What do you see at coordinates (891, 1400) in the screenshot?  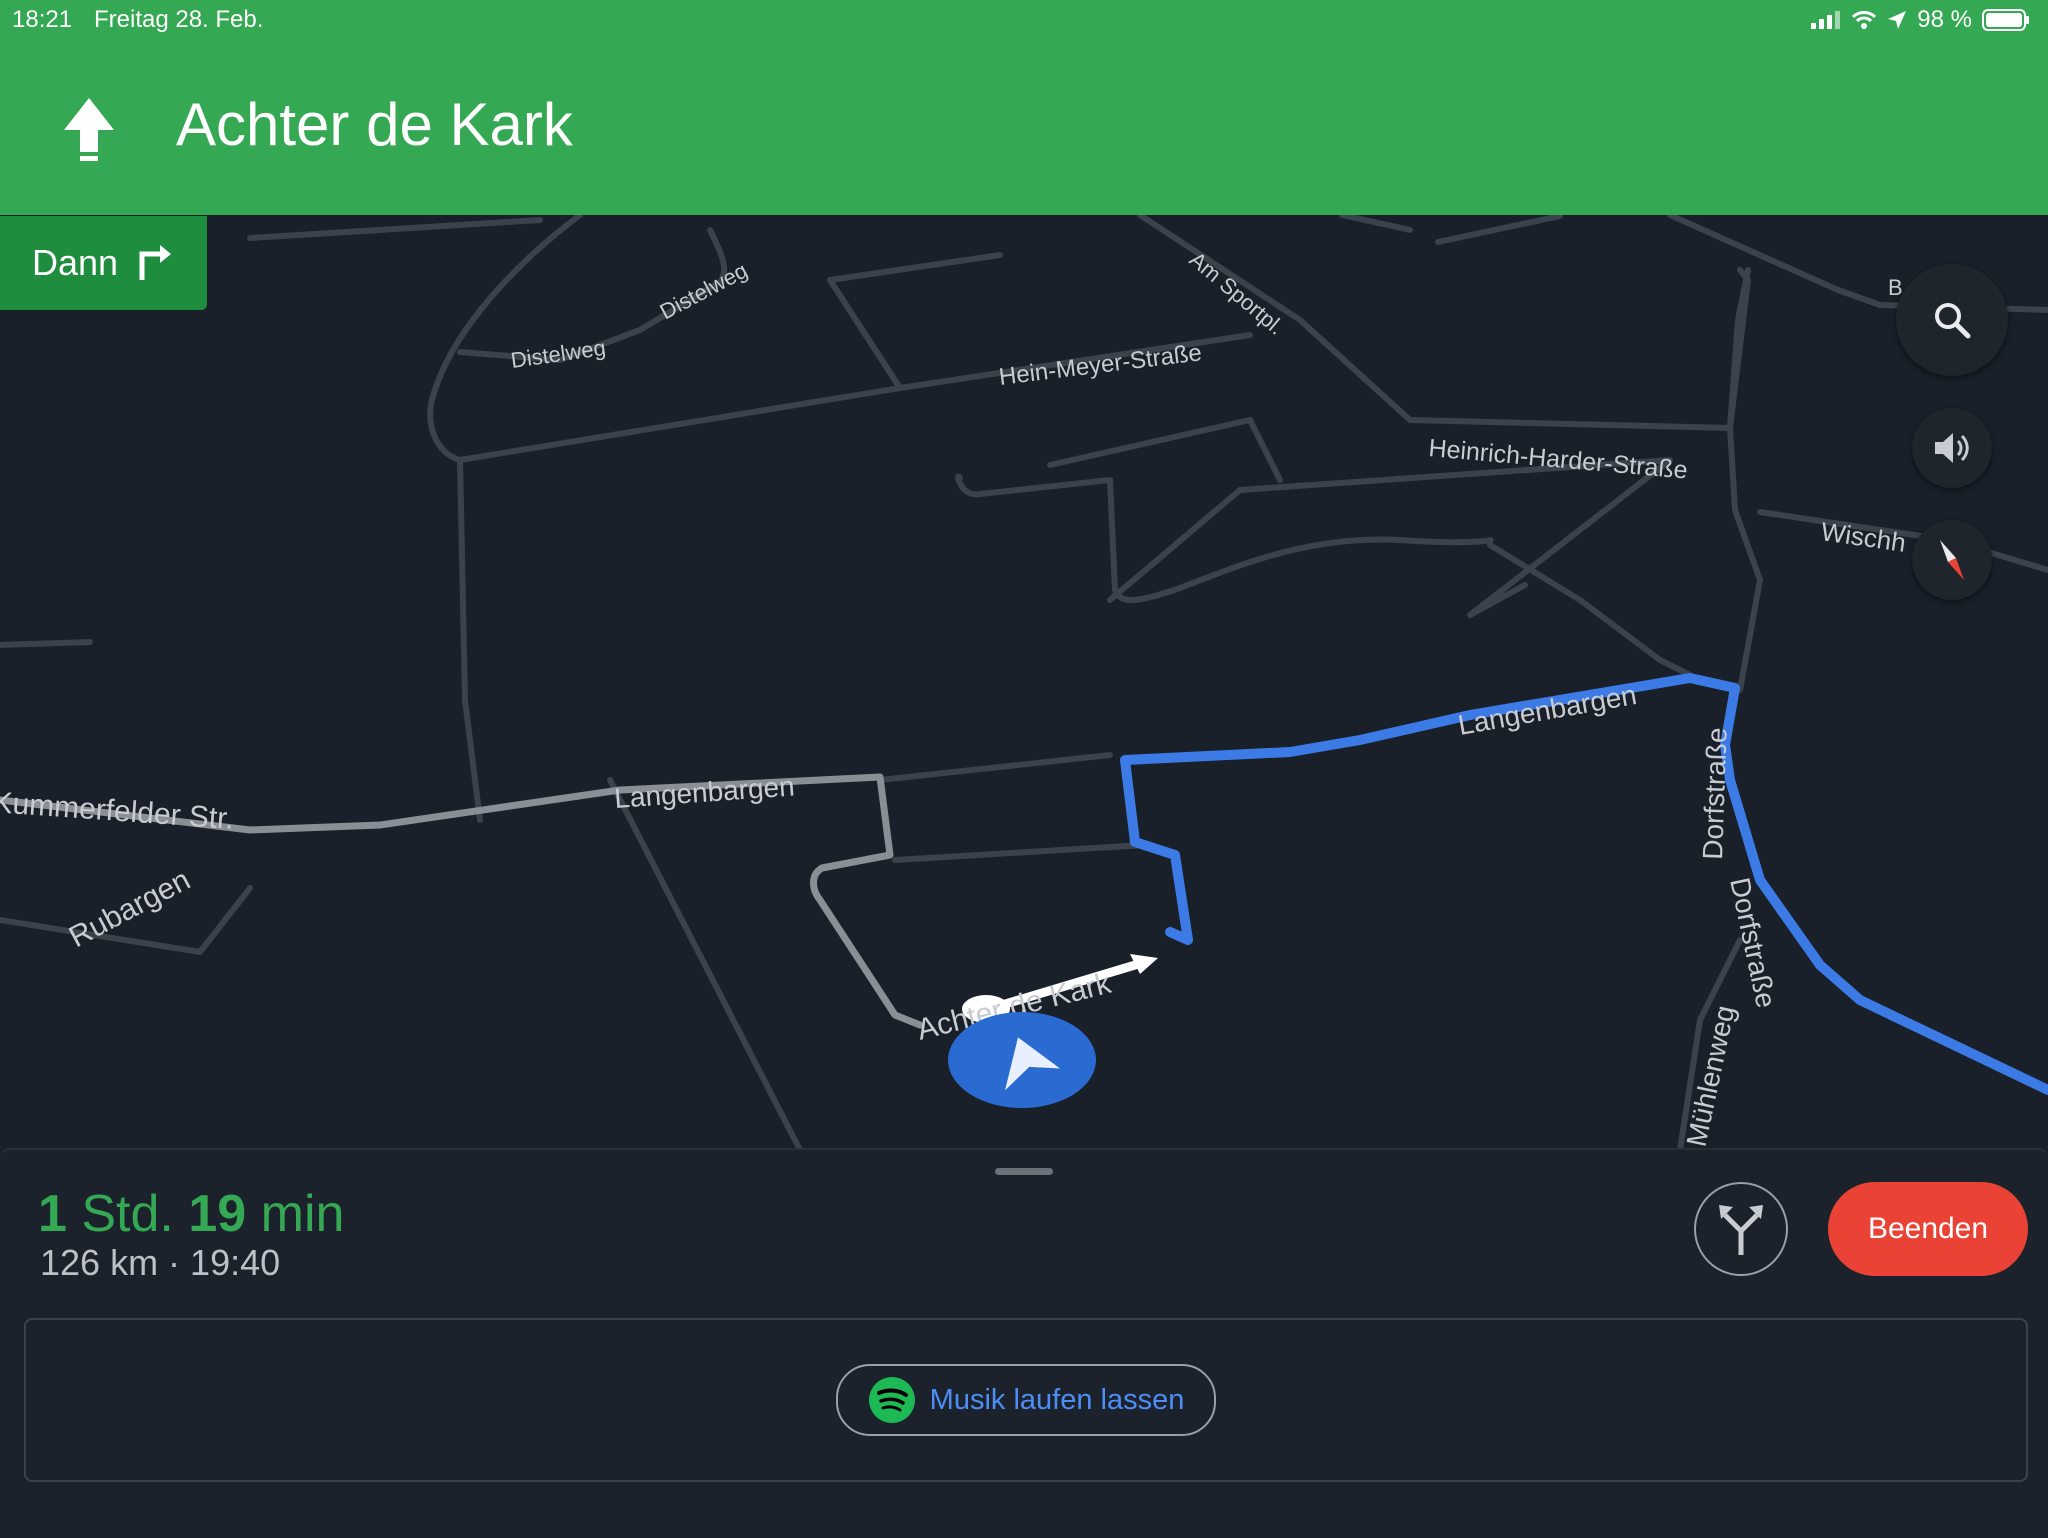 I see `spotify-icon` at bounding box center [891, 1400].